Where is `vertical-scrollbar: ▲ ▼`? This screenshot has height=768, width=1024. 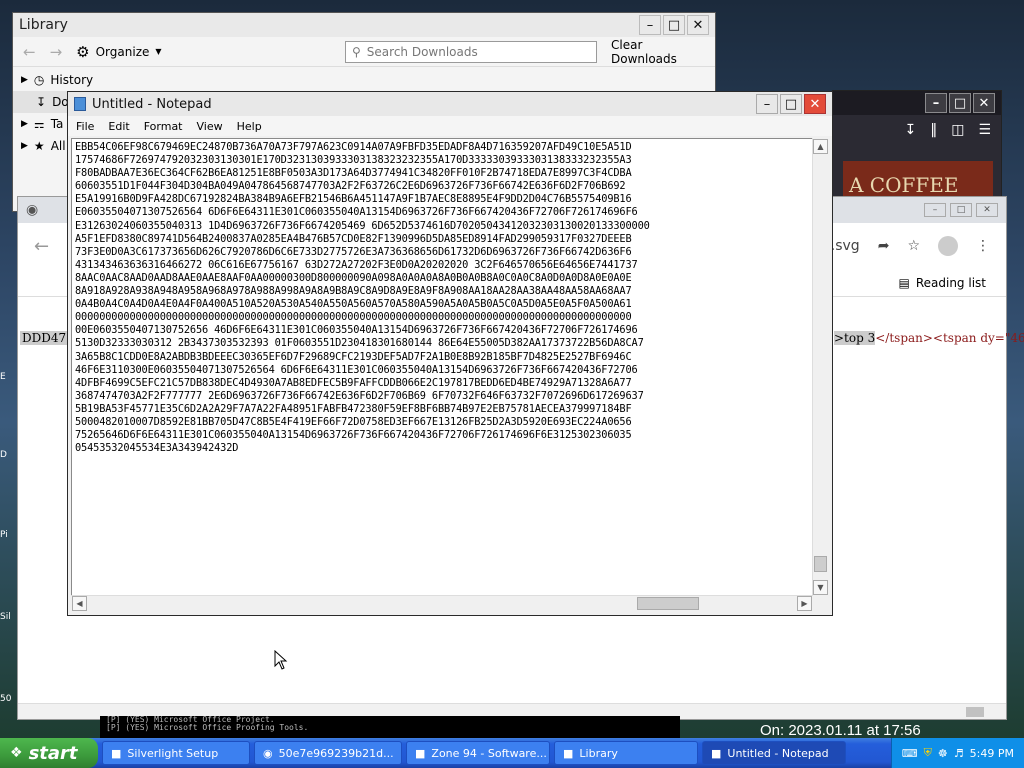 vertical-scrollbar: ▲ ▼ is located at coordinates (820, 367).